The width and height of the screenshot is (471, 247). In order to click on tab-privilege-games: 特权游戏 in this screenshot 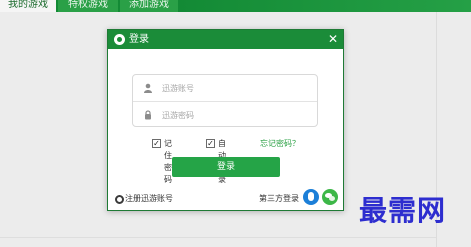, I will do `click(88, 6)`.